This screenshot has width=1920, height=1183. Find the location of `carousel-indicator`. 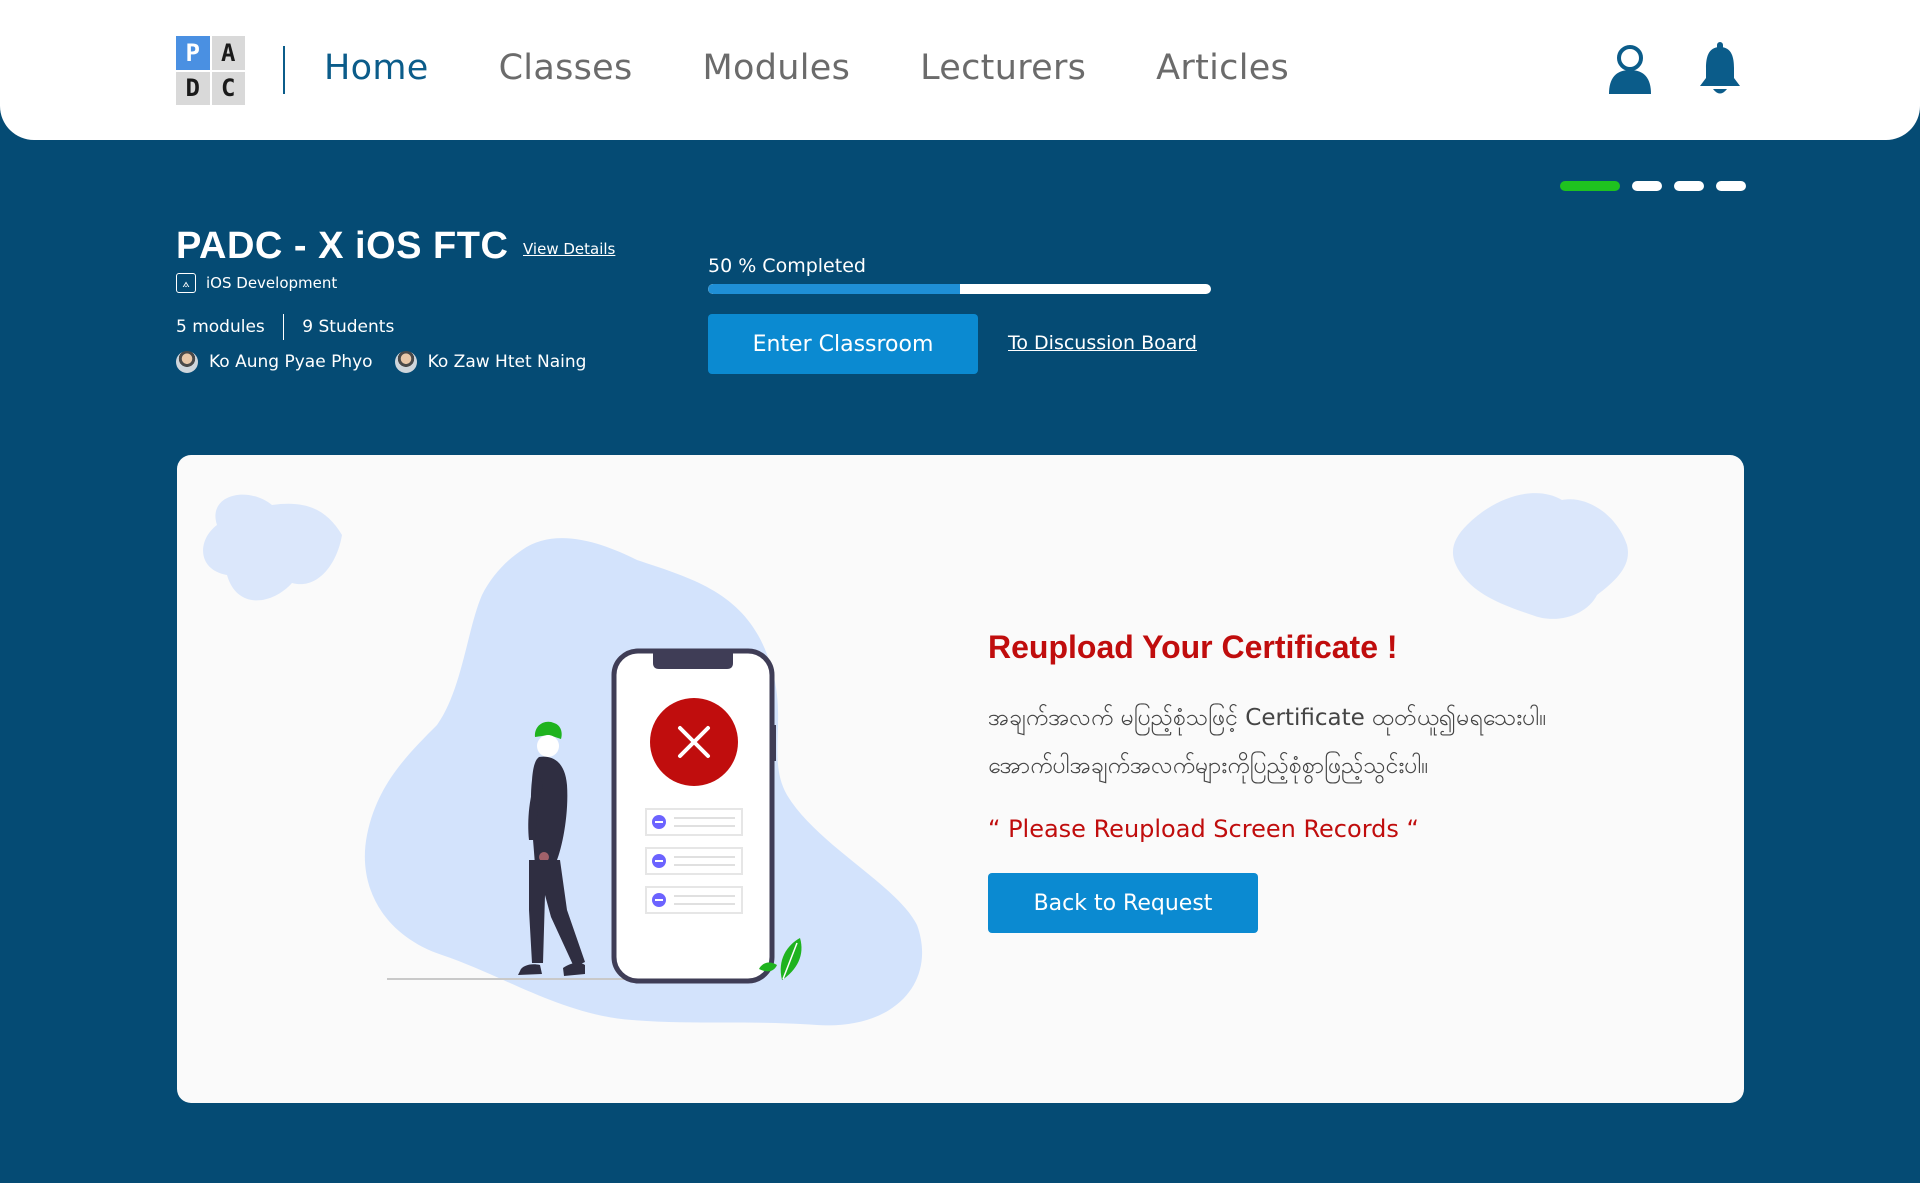

carousel-indicator is located at coordinates (1653, 186).